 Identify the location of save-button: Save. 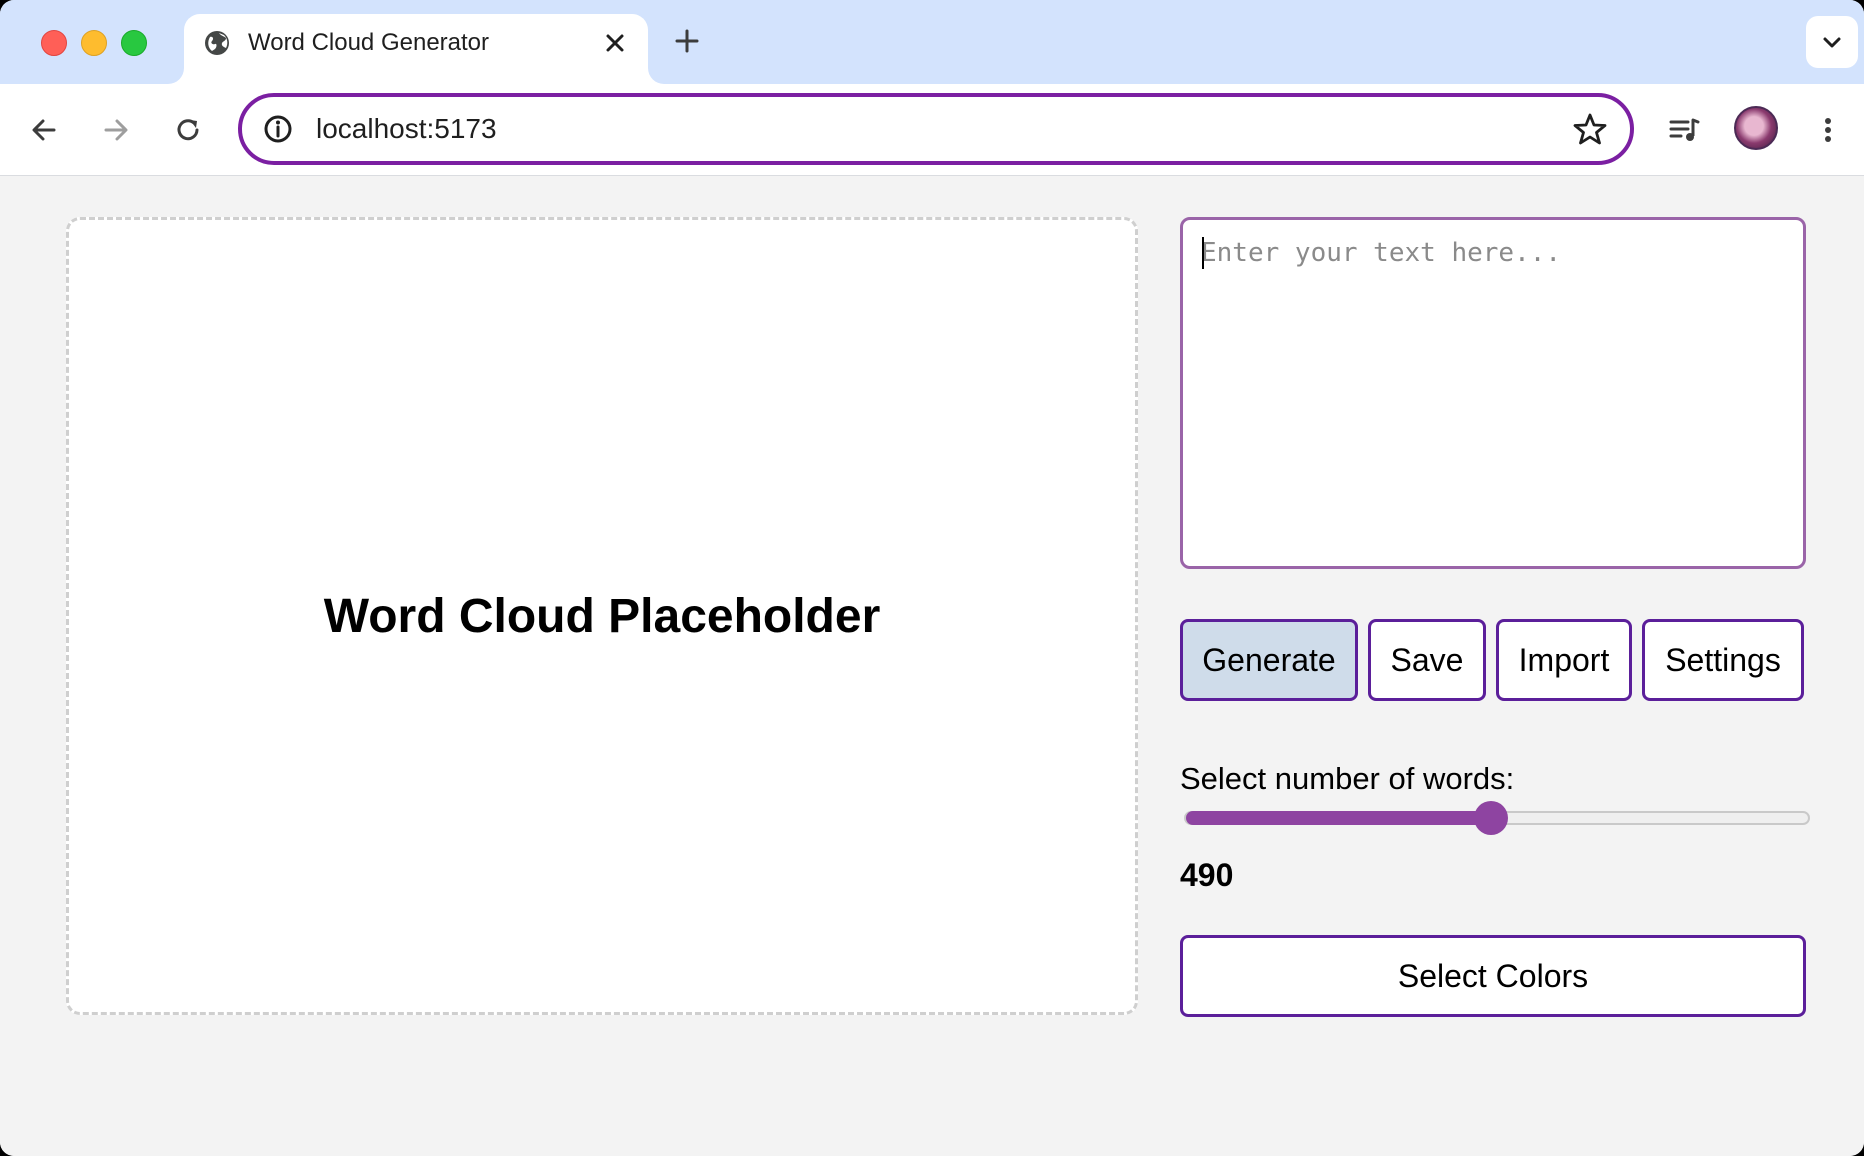
(1427, 660).